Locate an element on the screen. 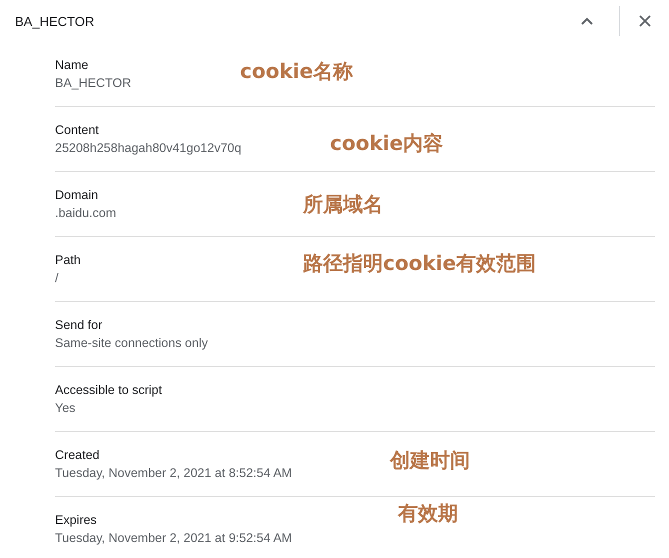  annotation-text: cookie内容 is located at coordinates (387, 143).